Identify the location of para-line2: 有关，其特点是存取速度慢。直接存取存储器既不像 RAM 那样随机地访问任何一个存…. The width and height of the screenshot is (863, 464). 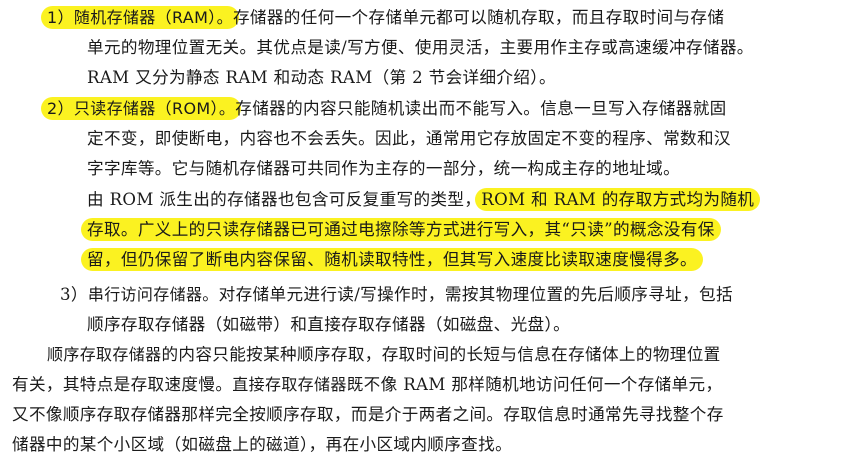
(367, 385).